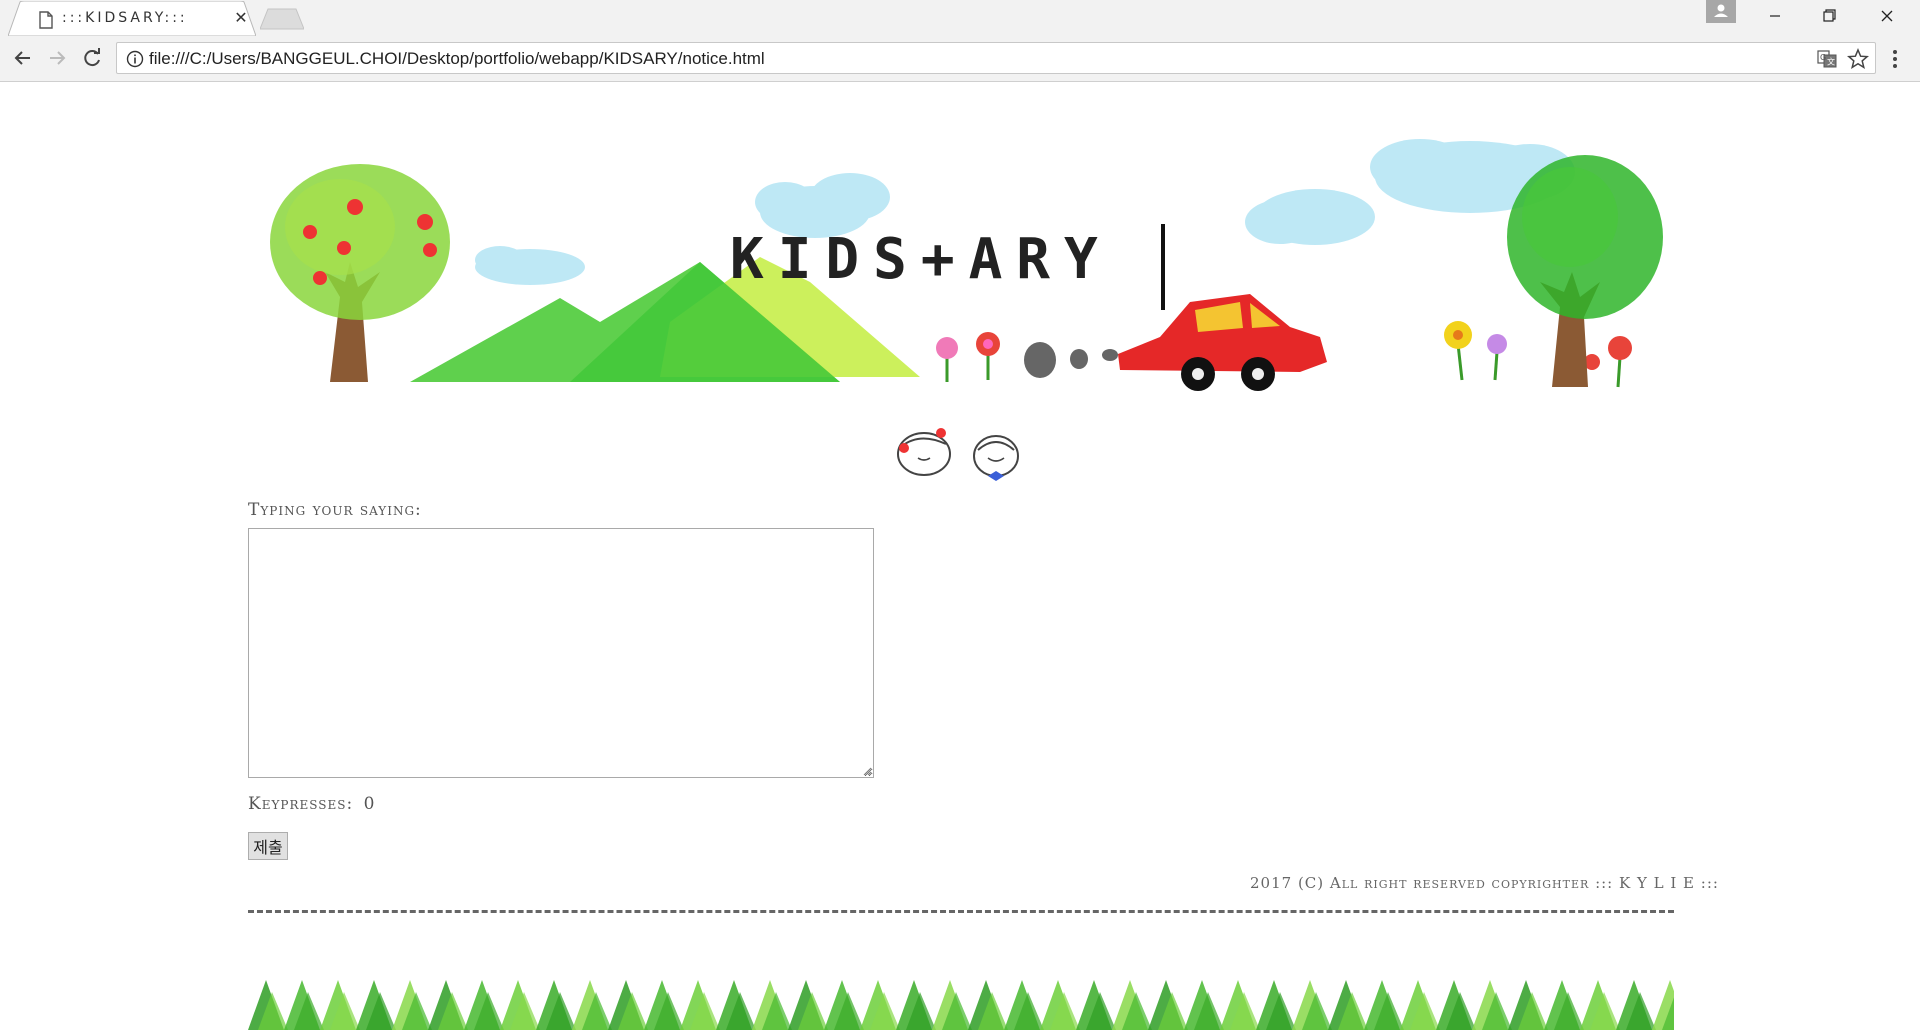  What do you see at coordinates (1895, 59) in the screenshot?
I see `menu-dots-icon` at bounding box center [1895, 59].